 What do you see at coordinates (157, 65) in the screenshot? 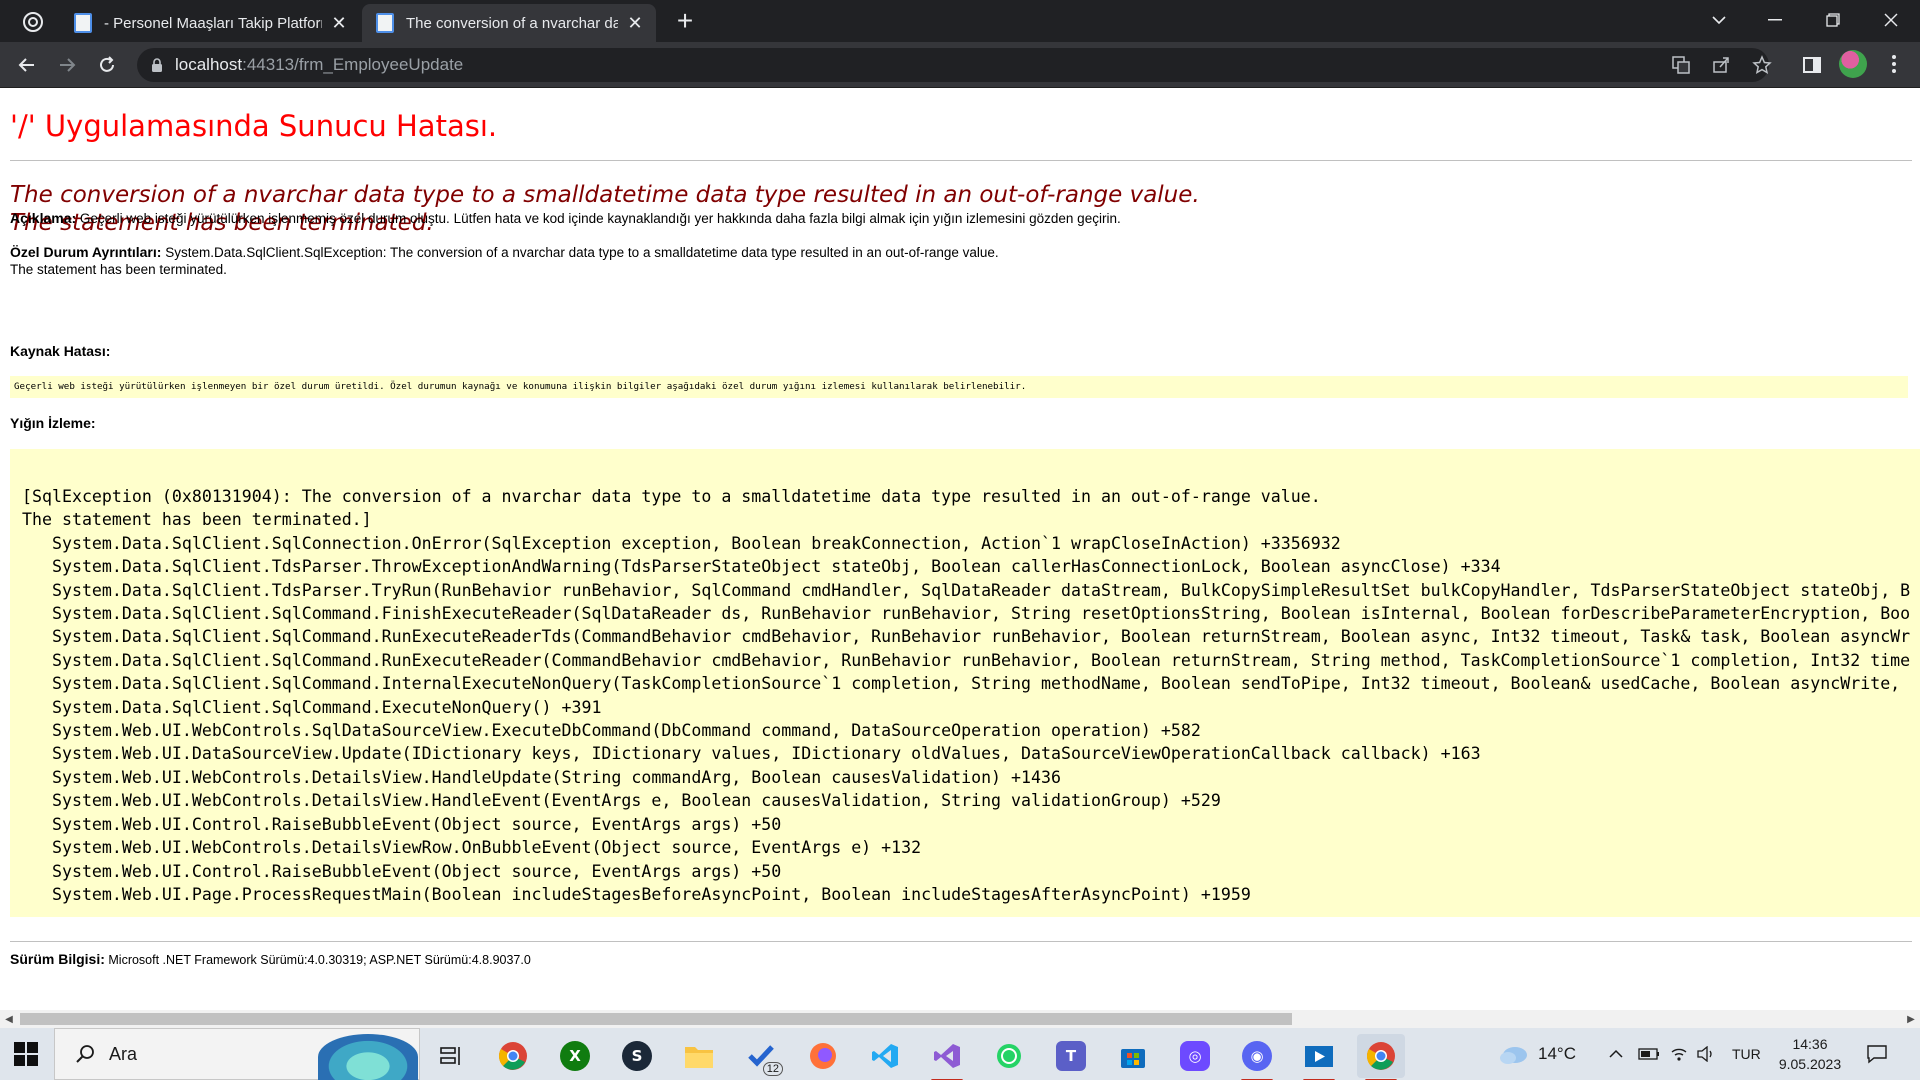
I see `lock-icon` at bounding box center [157, 65].